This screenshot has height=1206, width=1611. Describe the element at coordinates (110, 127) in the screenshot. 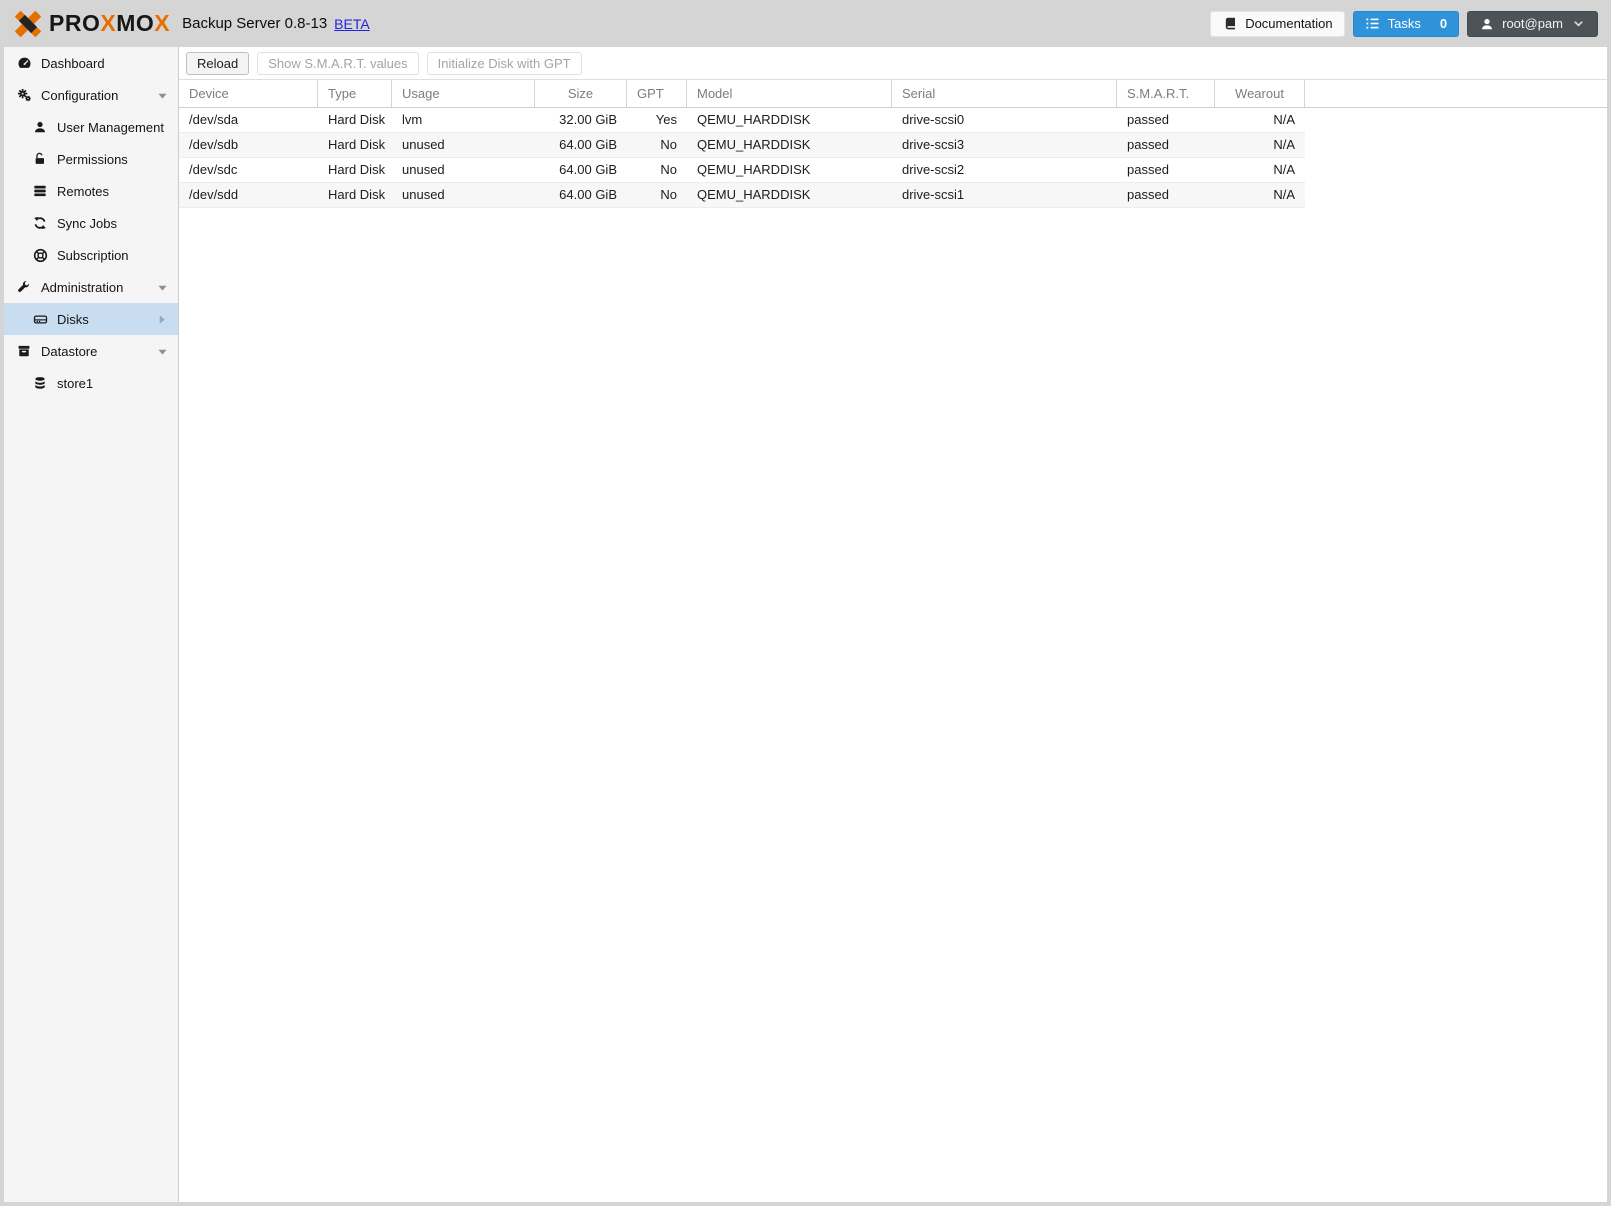

I see `sidebar-item-label: User Management` at that location.